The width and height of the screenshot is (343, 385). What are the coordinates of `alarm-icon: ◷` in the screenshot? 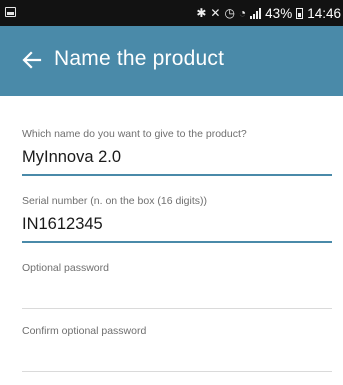 It's located at (229, 13).